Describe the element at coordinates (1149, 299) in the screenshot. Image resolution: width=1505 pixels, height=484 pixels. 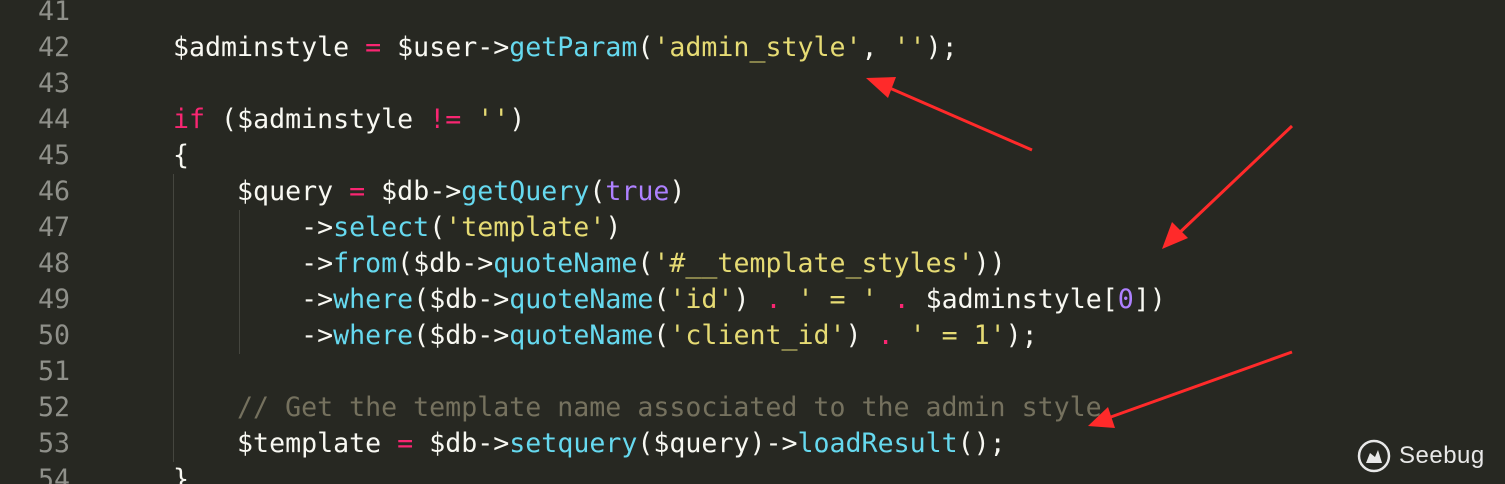
I see `code-token: ])` at that location.